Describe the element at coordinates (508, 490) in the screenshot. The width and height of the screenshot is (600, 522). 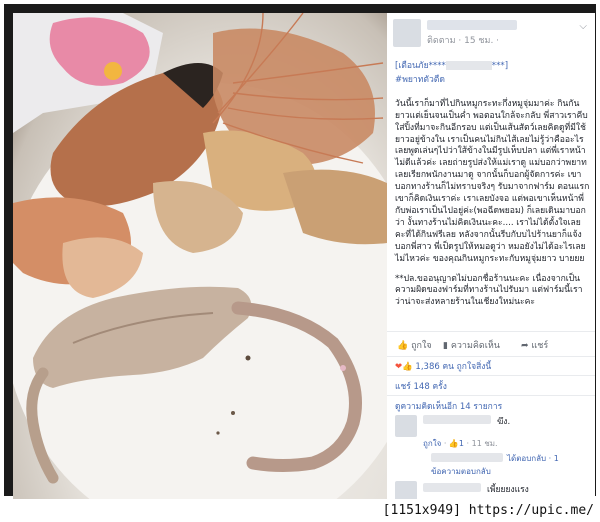
I see `comment-text: เพี้ยยยงแรง` at that location.